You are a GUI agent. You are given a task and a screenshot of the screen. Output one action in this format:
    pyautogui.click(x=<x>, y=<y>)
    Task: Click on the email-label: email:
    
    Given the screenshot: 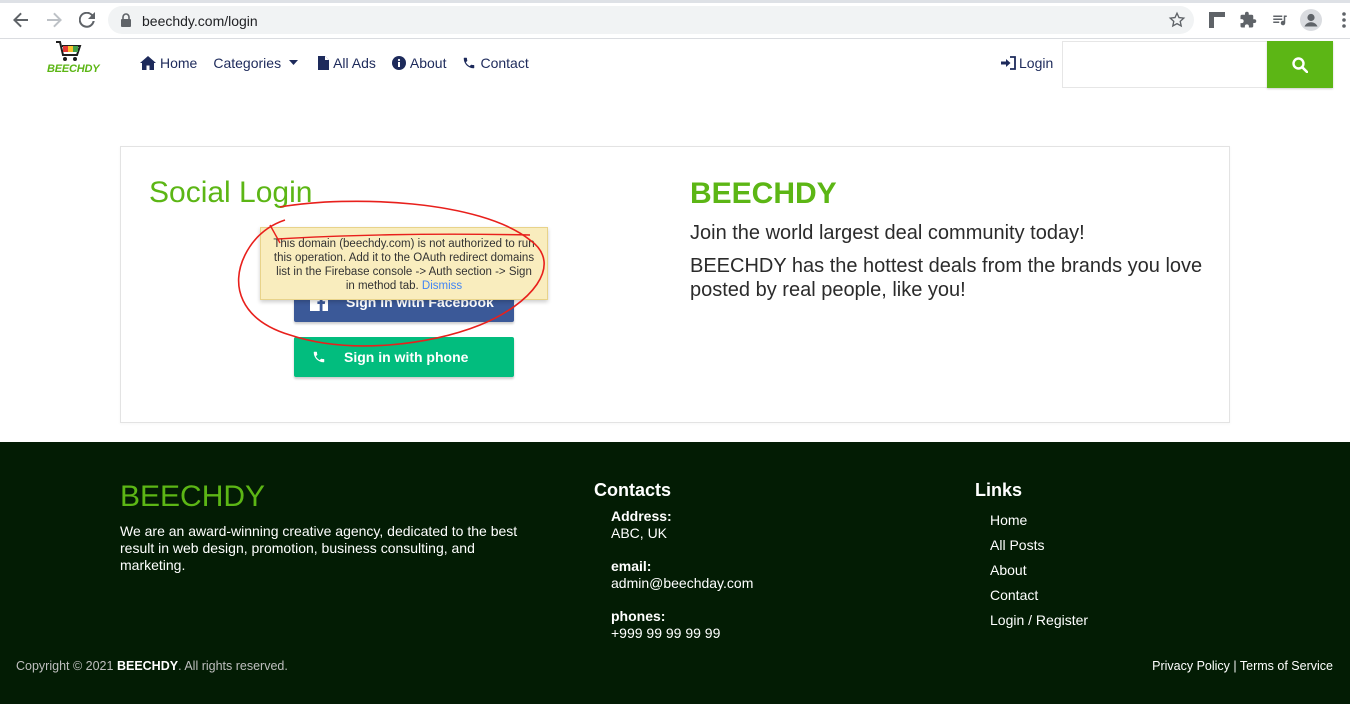 What is the action you would take?
    pyautogui.click(x=631, y=566)
    